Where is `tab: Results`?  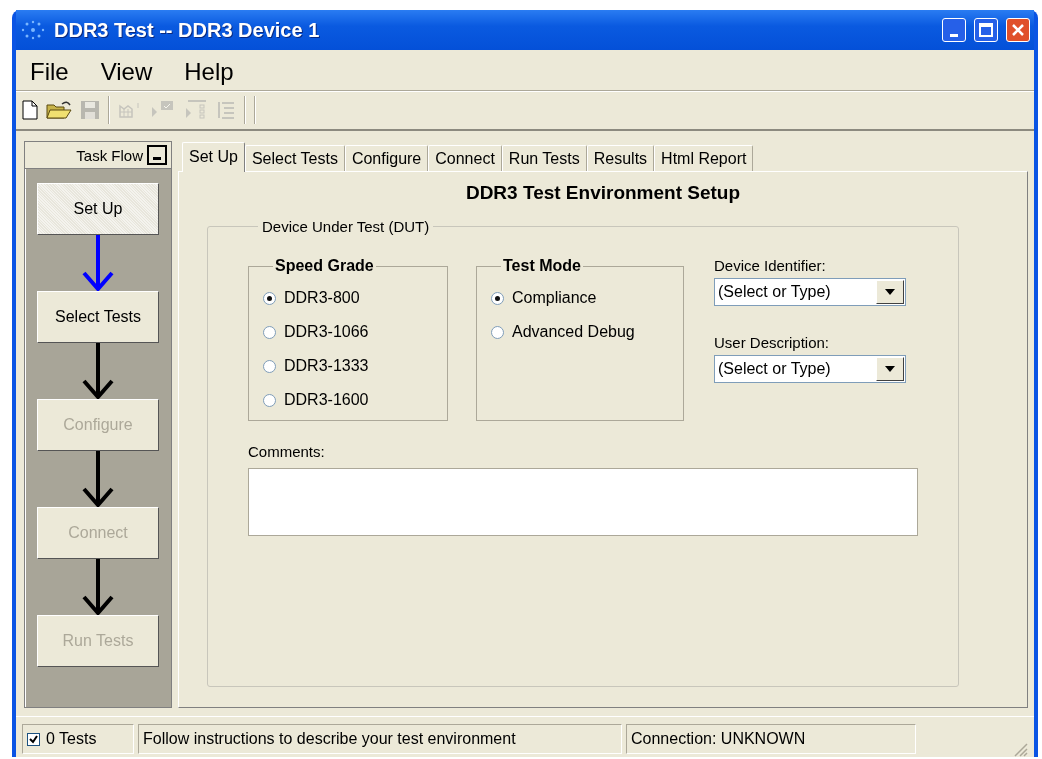
tab: Results is located at coordinates (620, 158).